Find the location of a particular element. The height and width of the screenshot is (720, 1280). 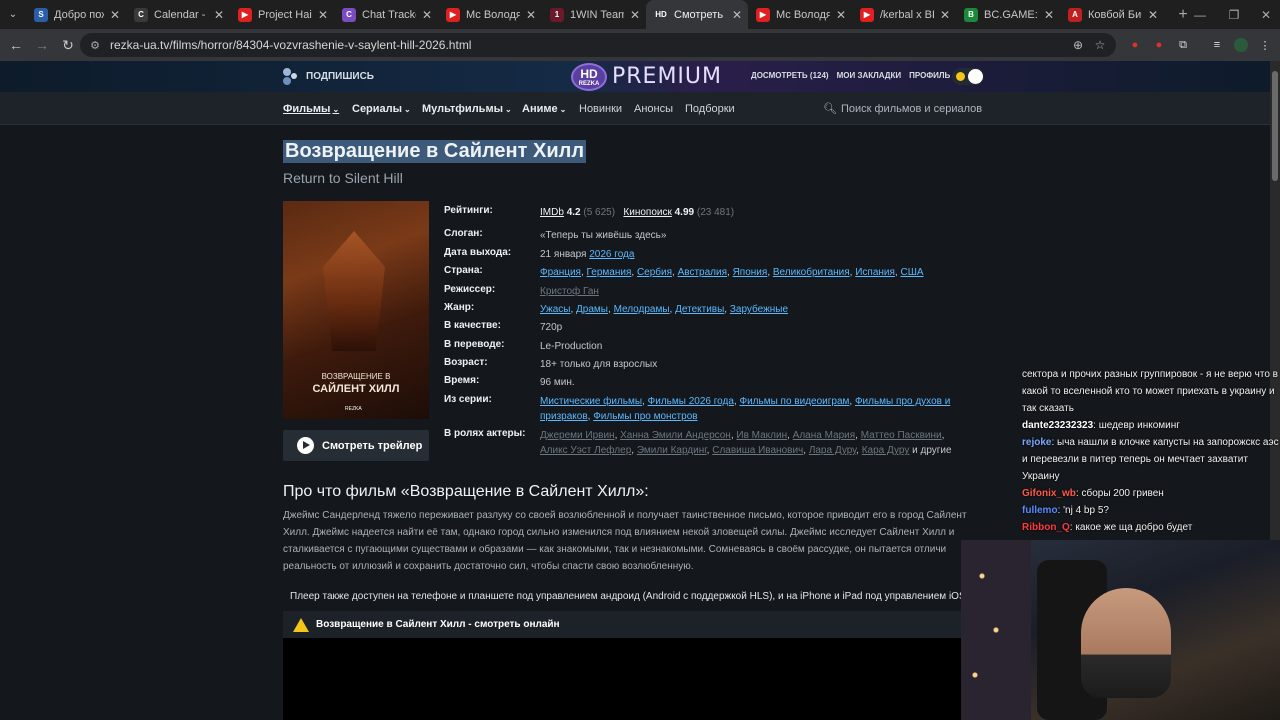

genre-link: Мелодрамы is located at coordinates (642, 309).